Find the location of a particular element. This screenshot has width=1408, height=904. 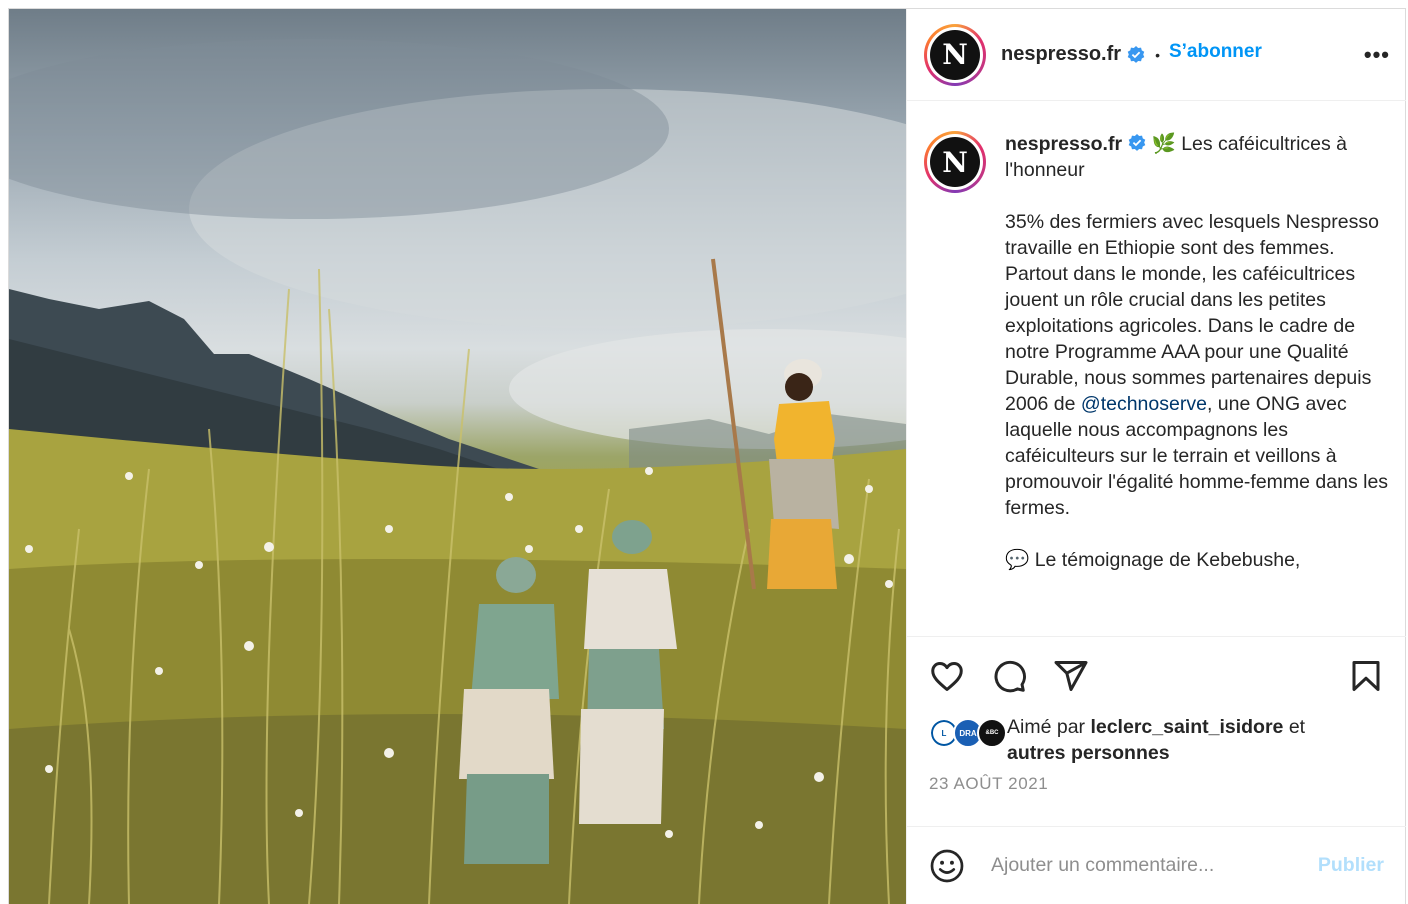

share-send-icon is located at coordinates (1071, 676).